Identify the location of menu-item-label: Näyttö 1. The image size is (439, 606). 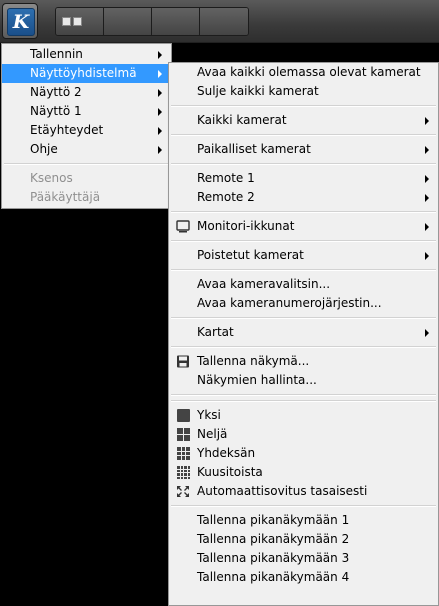
(56, 111).